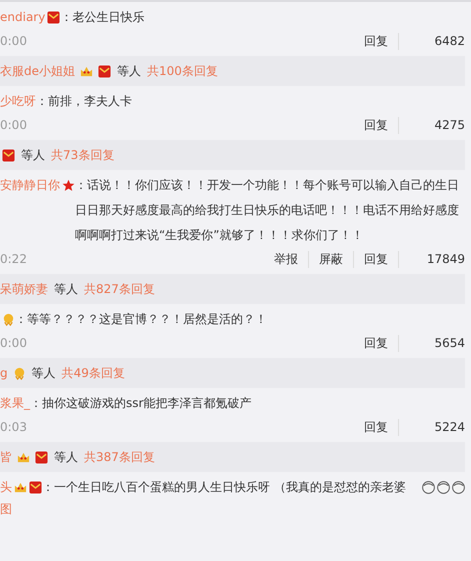 The width and height of the screenshot is (471, 561). Describe the element at coordinates (267, 210) in the screenshot. I see `comment-text: ：话说！！你们应该！！开发一个功能！！每个账号可以输入自己的生日日日那天好感度最高的给我打生日快乐的电话吧！！！电话不用给好感度啊啊啊打过来说“生我爱你”就够了！！！求你们了！！` at that location.